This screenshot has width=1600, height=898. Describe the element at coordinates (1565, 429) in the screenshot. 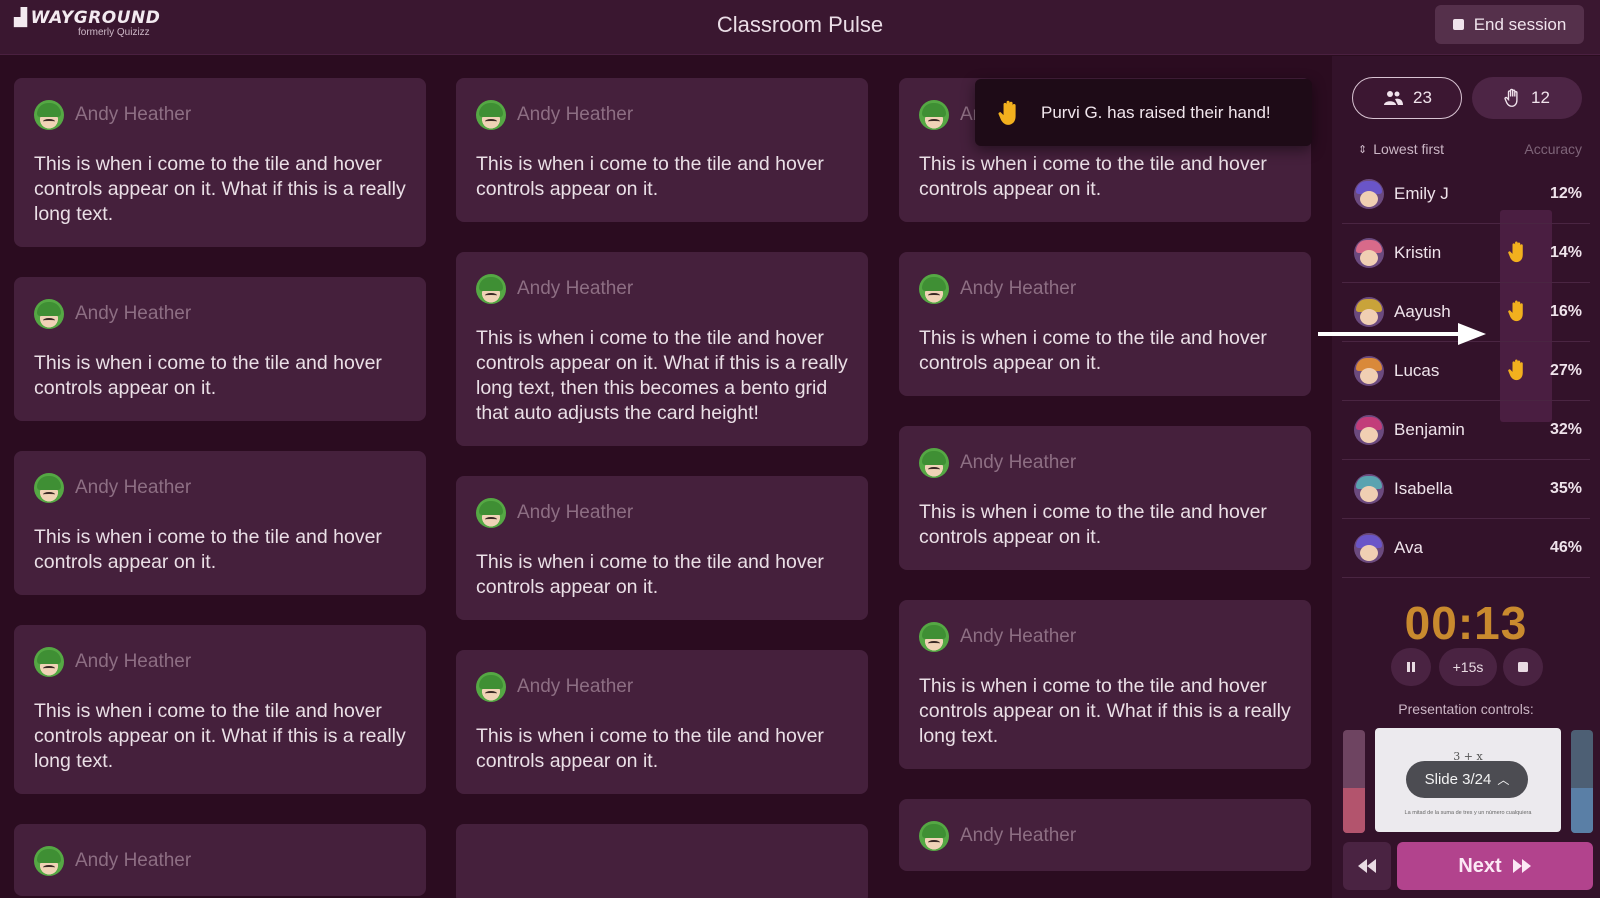

I see `student-accuracy: 32%` at that location.